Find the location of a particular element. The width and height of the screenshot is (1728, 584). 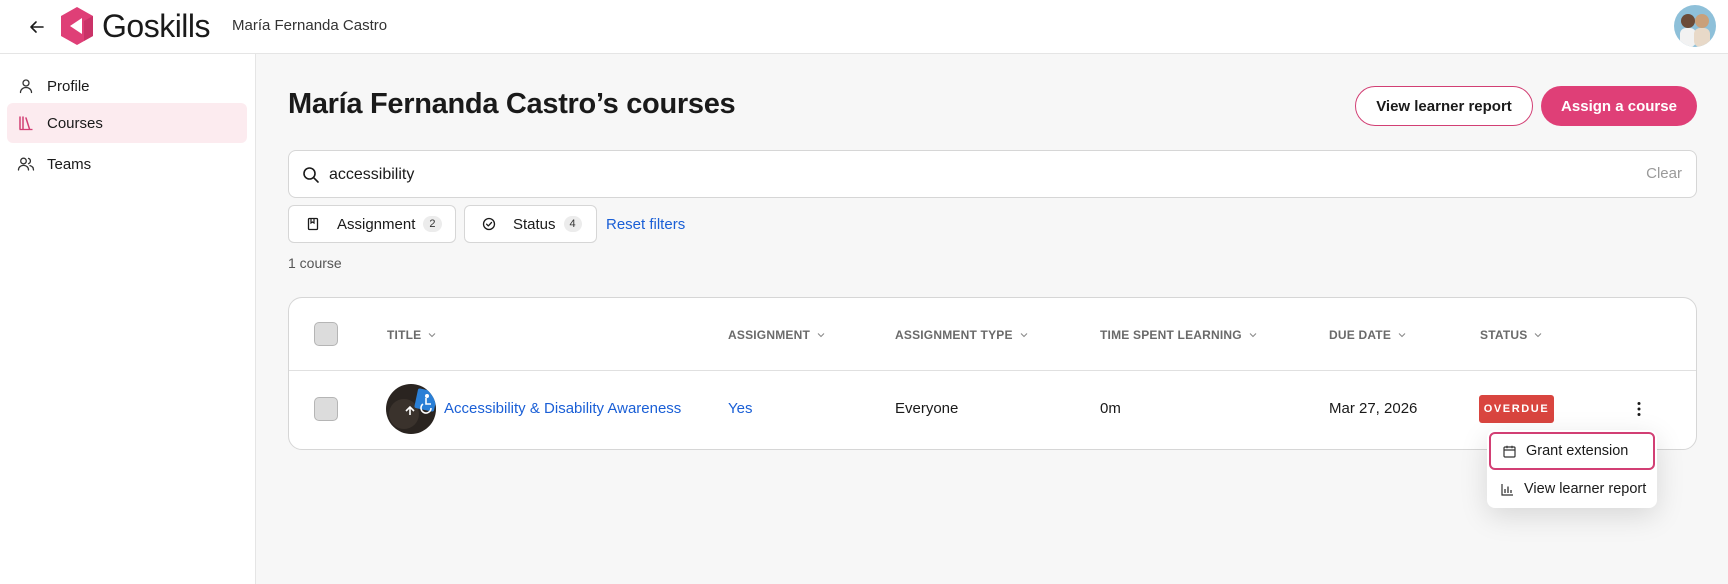

filter-count-badge: 4 is located at coordinates (572, 224).